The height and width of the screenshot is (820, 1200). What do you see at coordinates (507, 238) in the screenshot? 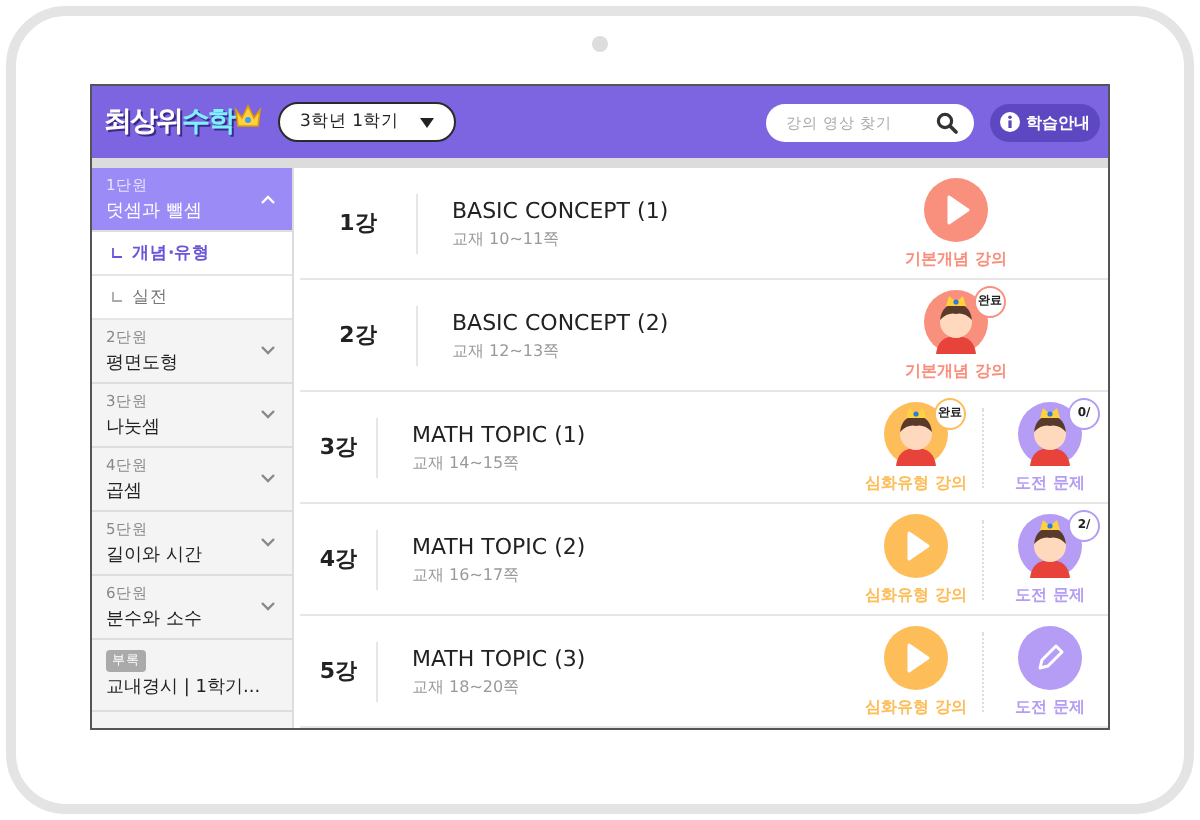
I see `textbook-pages: 교재 10~11쪽` at bounding box center [507, 238].